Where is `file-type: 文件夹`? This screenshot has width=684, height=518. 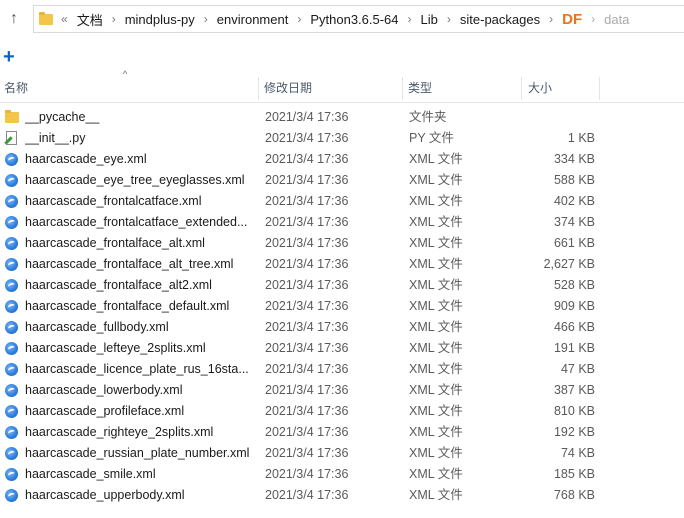 file-type: 文件夹 is located at coordinates (428, 117).